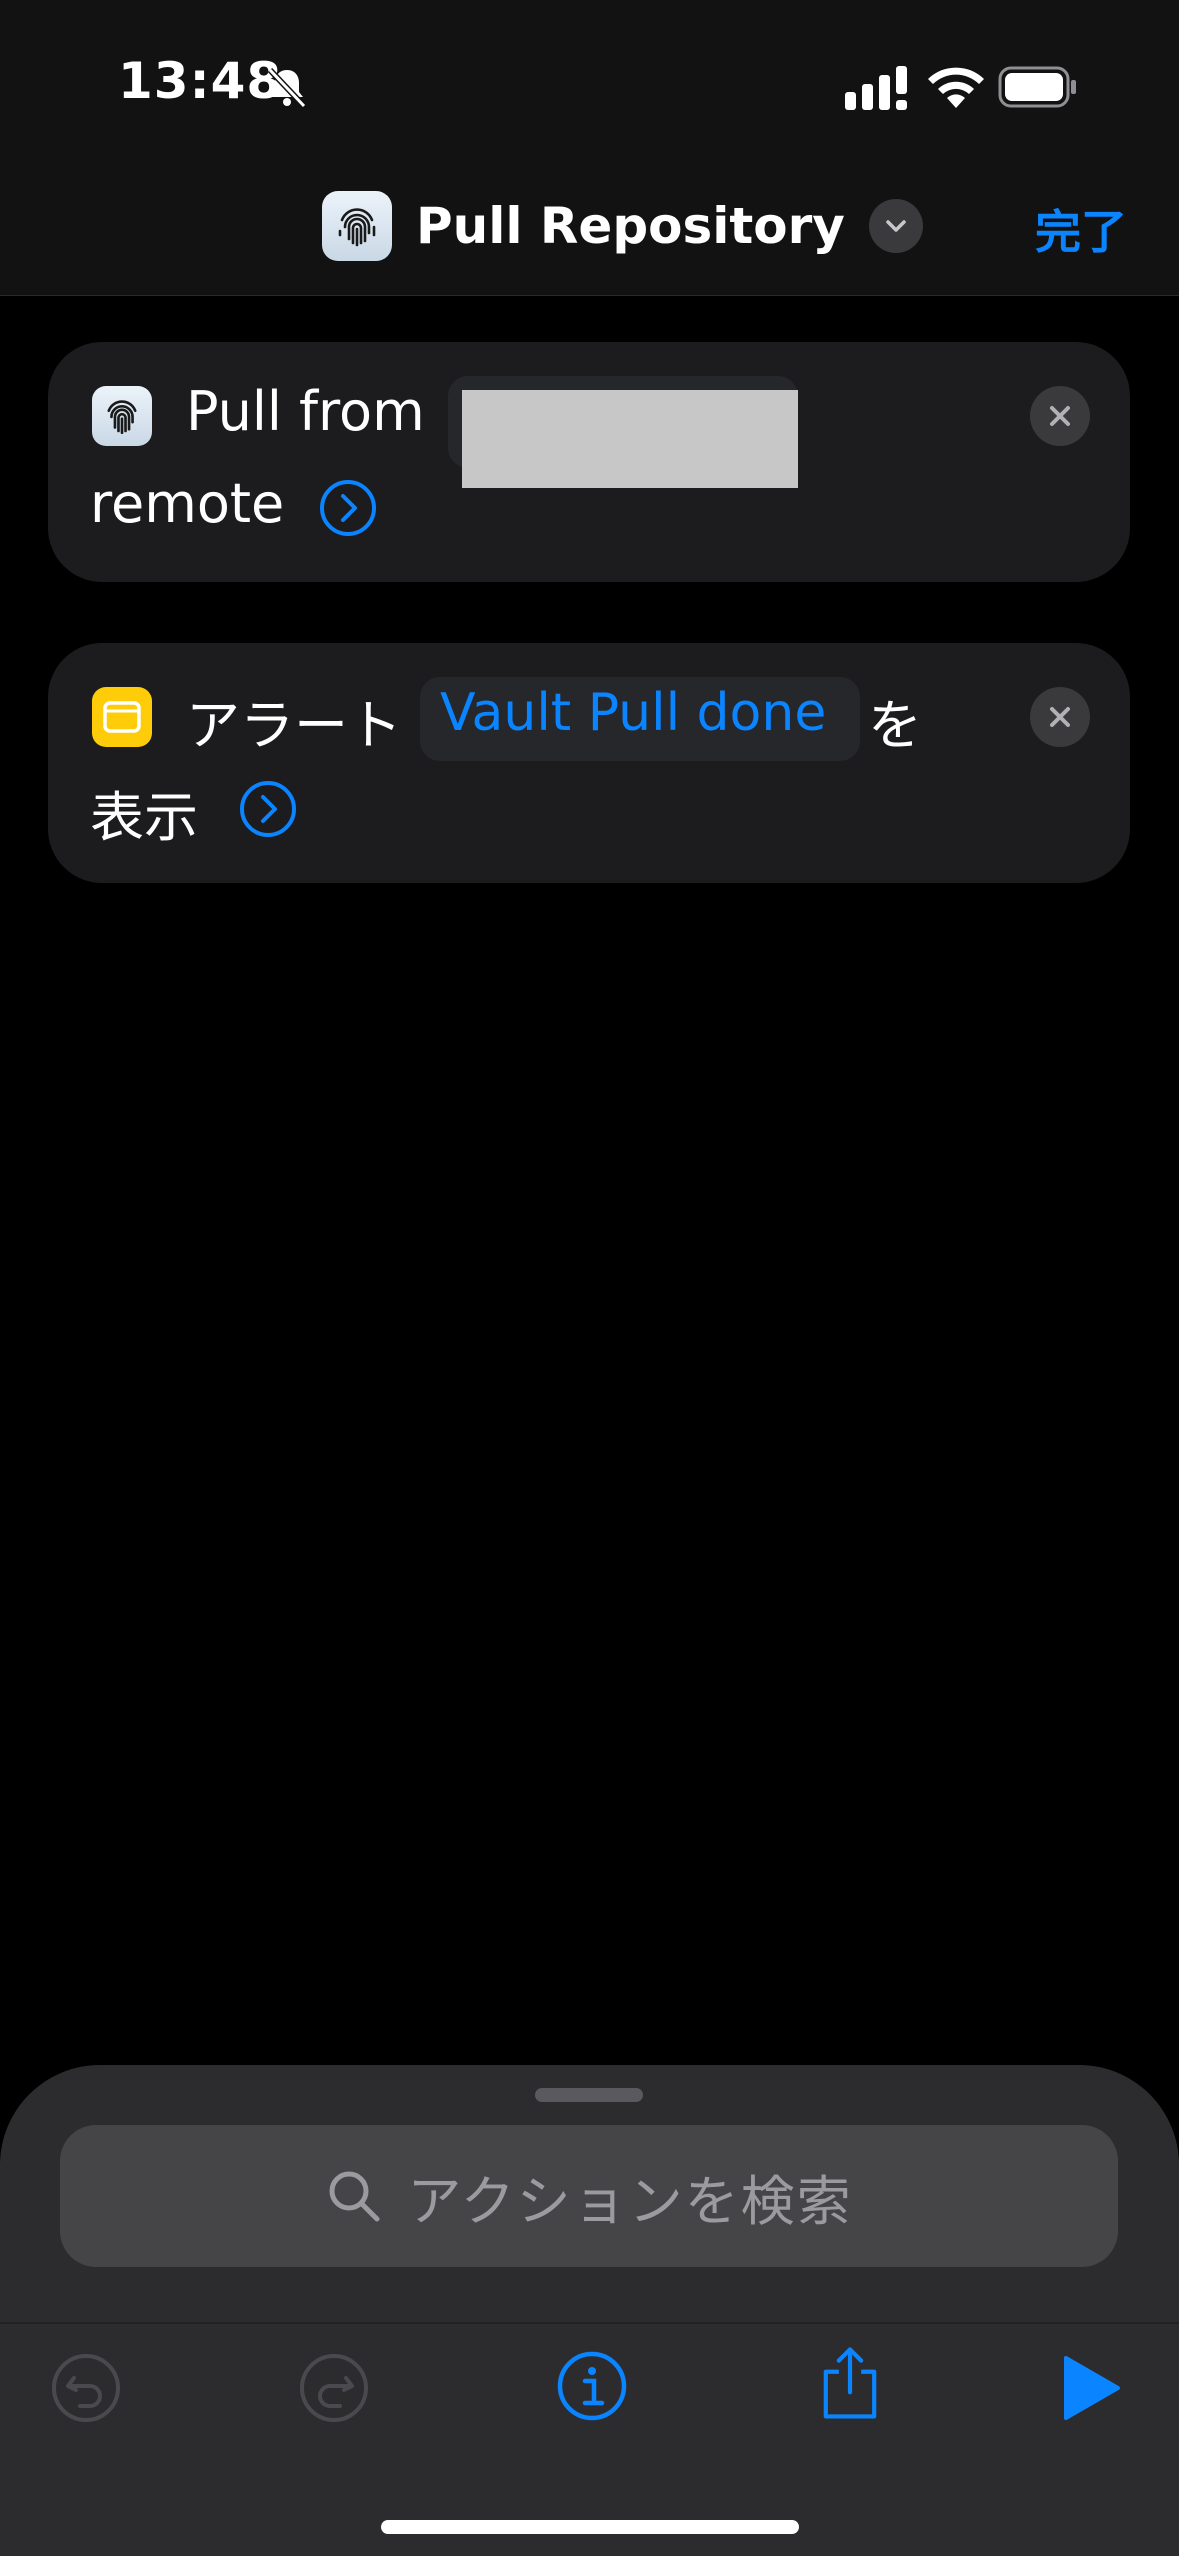  Describe the element at coordinates (850, 2382) in the screenshot. I see `share-icon` at that location.